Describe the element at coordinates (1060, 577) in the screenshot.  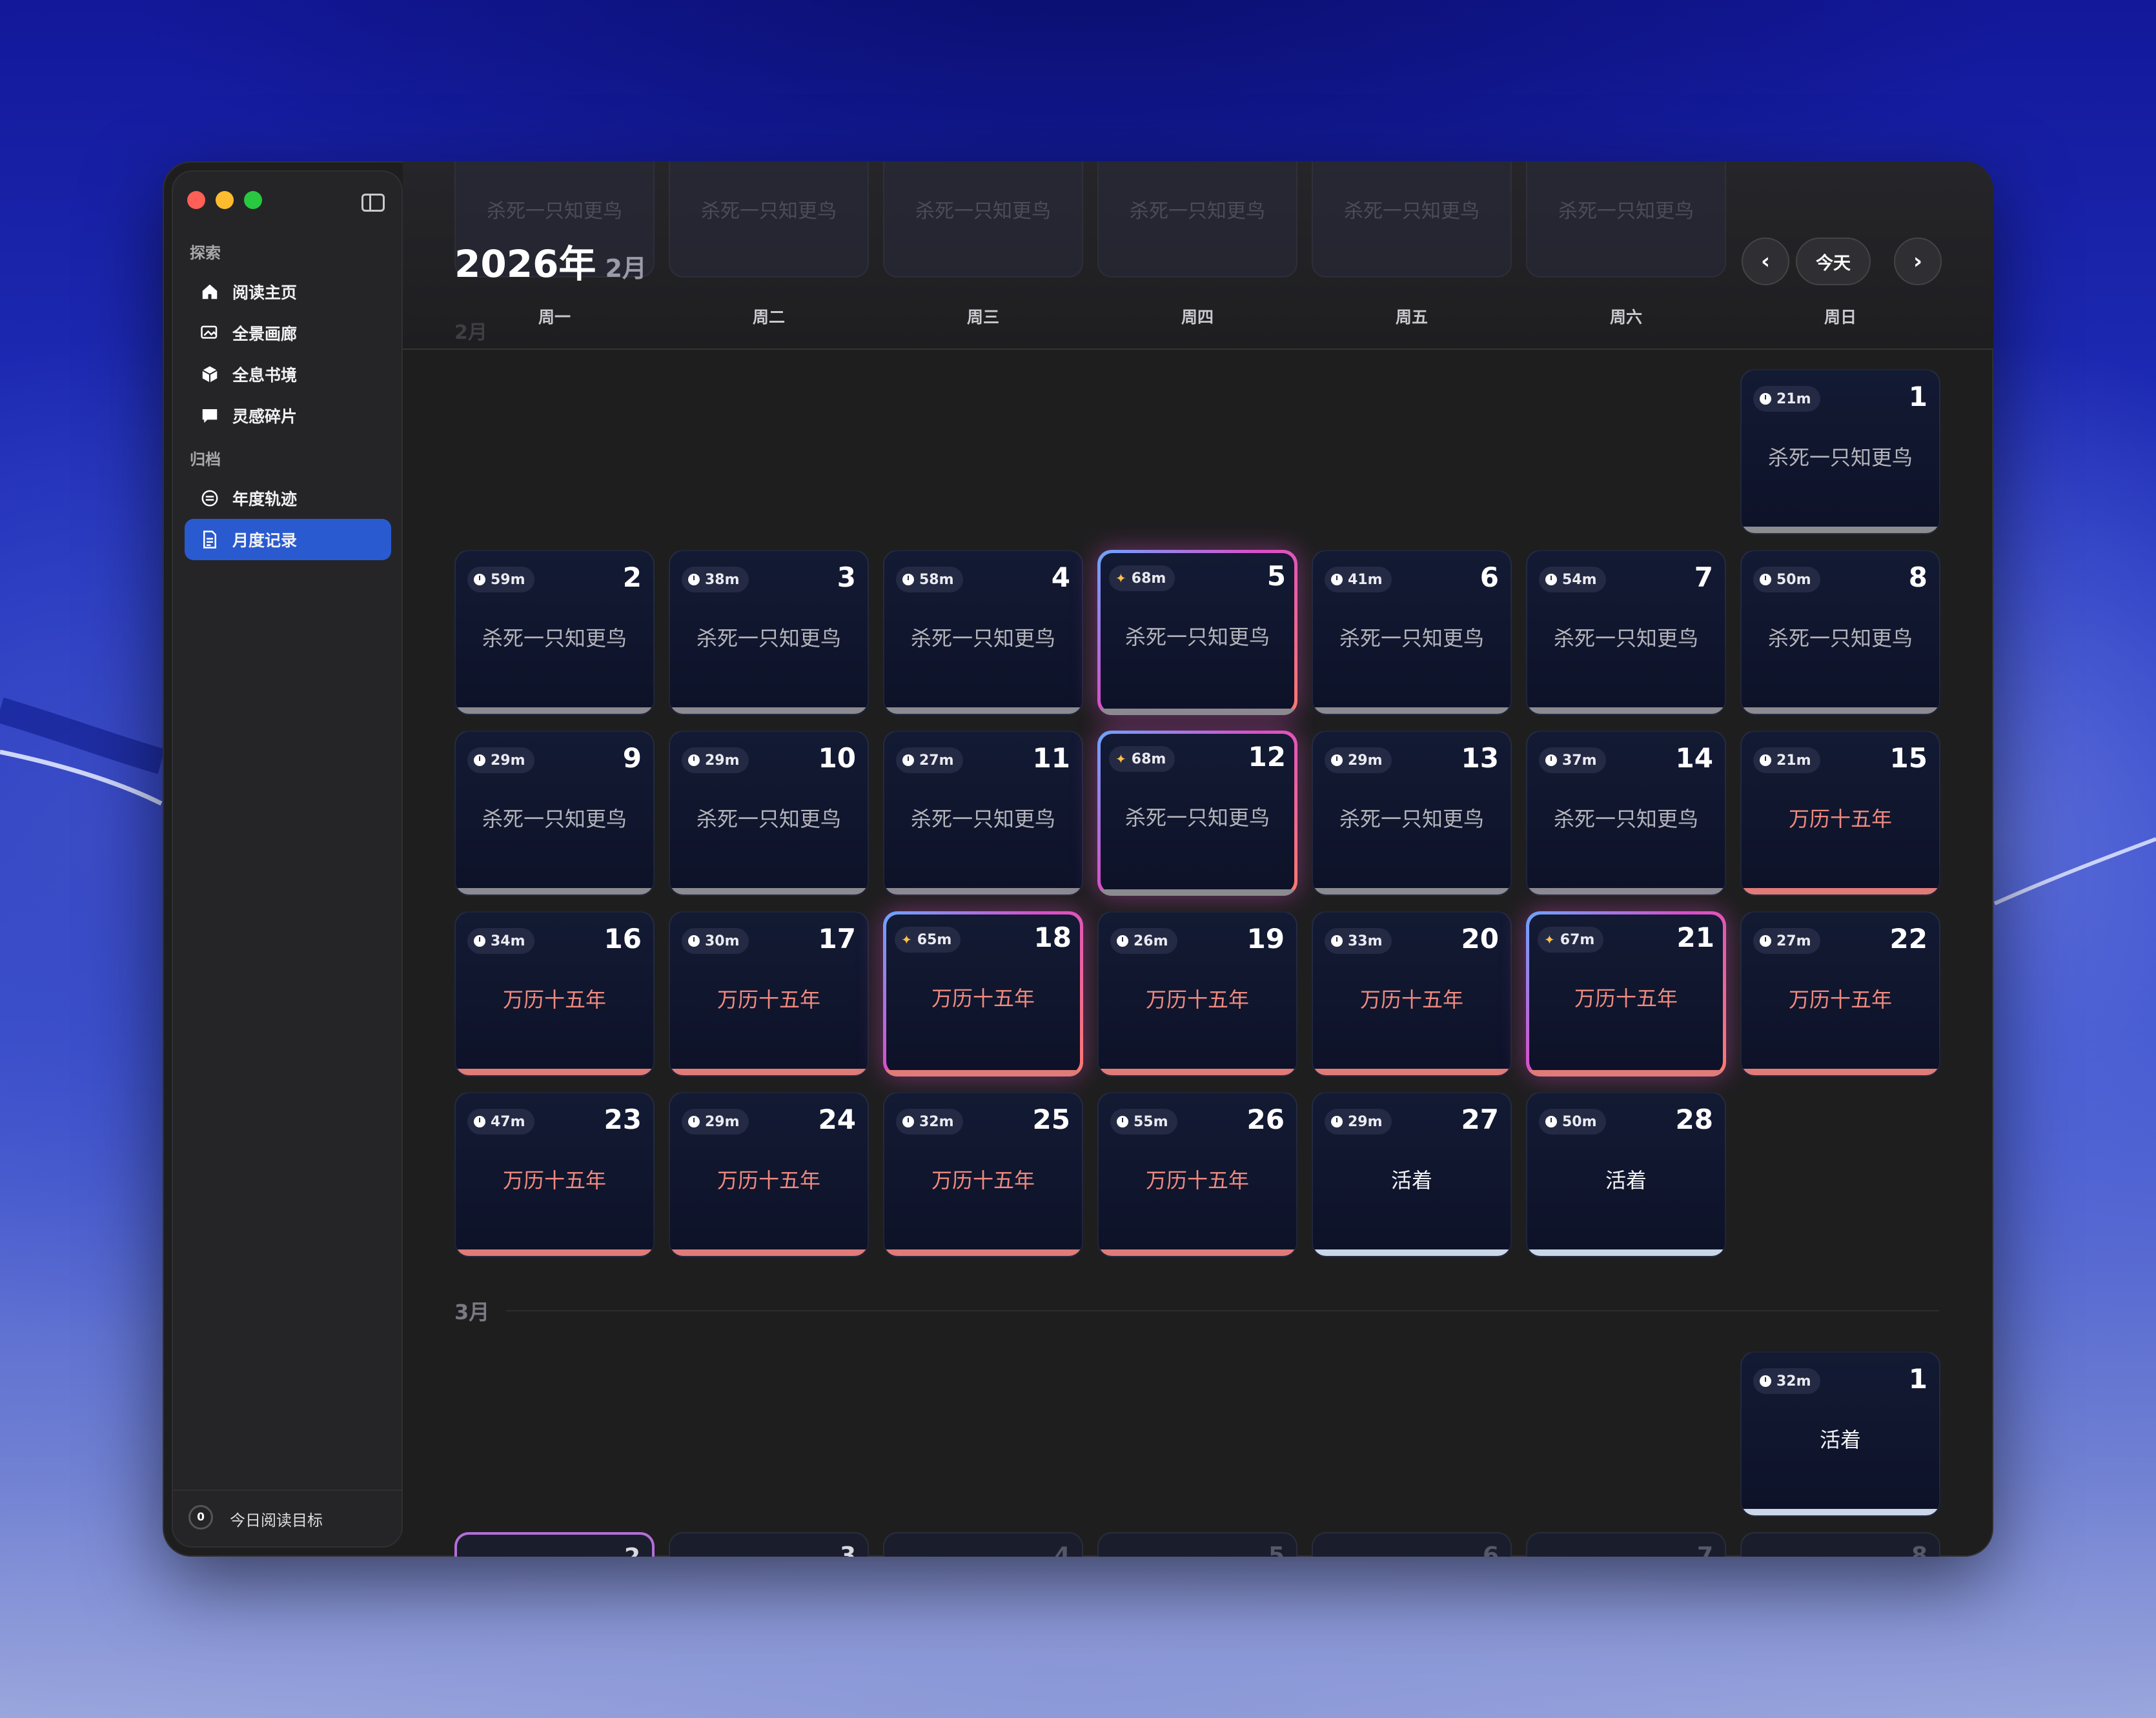
I see `day-number: 4` at that location.